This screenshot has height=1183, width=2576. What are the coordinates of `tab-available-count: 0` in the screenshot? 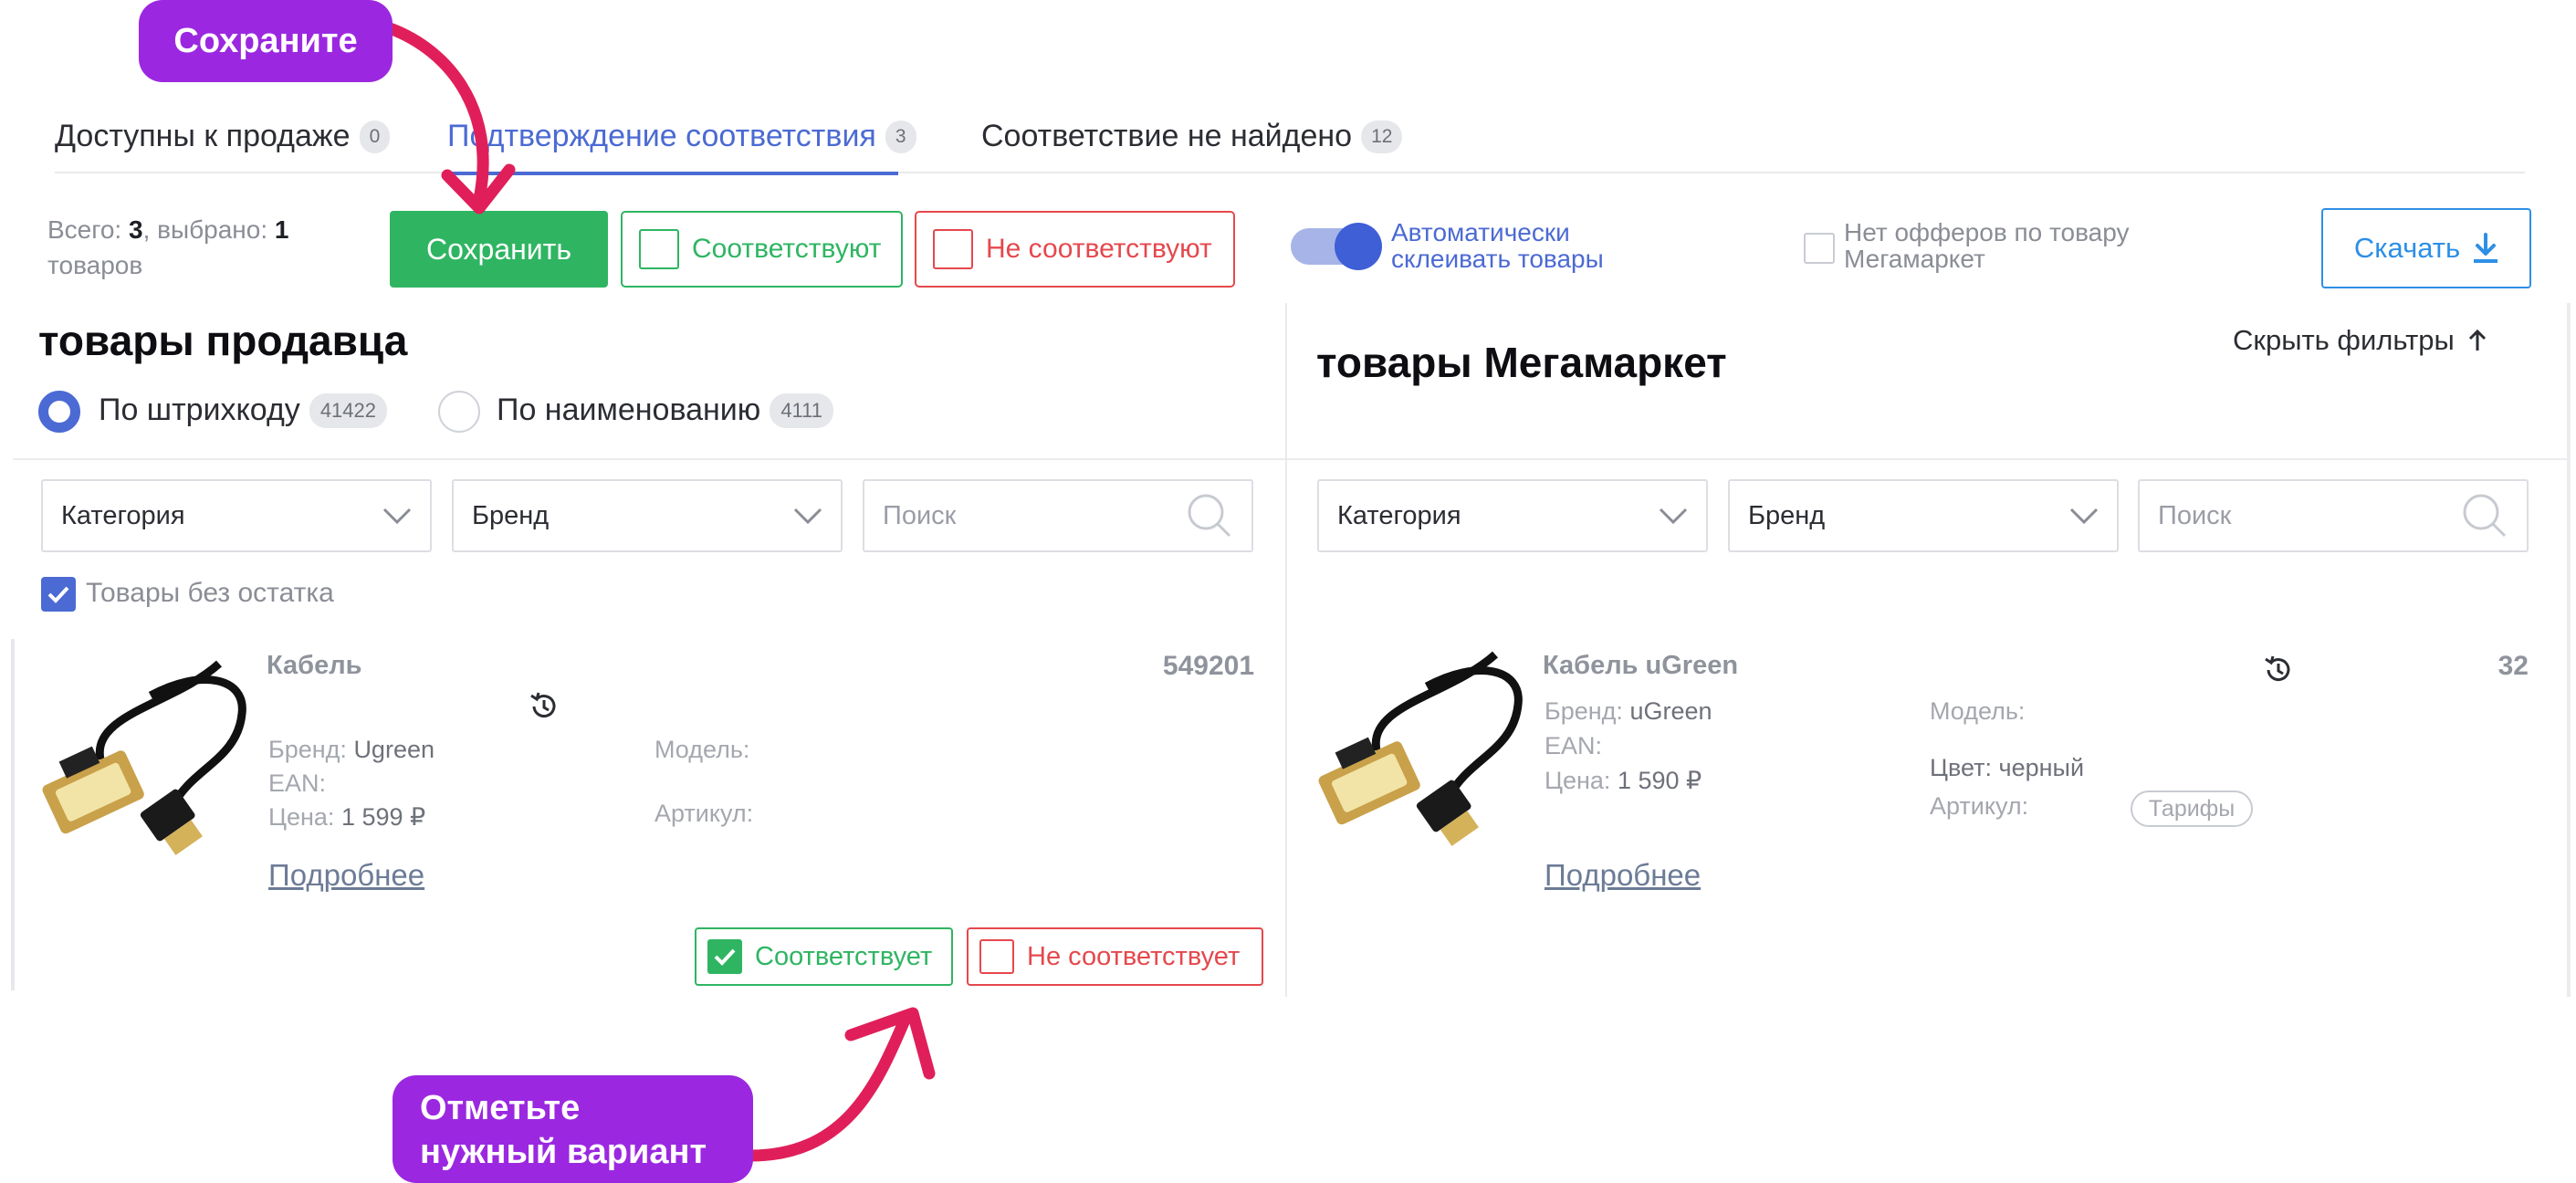 It's located at (375, 136).